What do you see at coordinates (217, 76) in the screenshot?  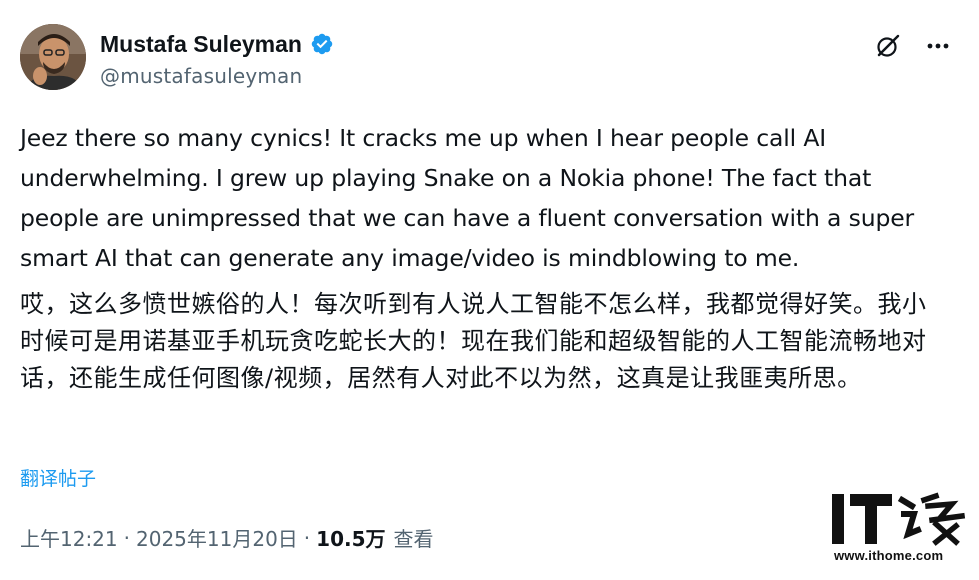 I see `author-handle: @mustafasuleyman` at bounding box center [217, 76].